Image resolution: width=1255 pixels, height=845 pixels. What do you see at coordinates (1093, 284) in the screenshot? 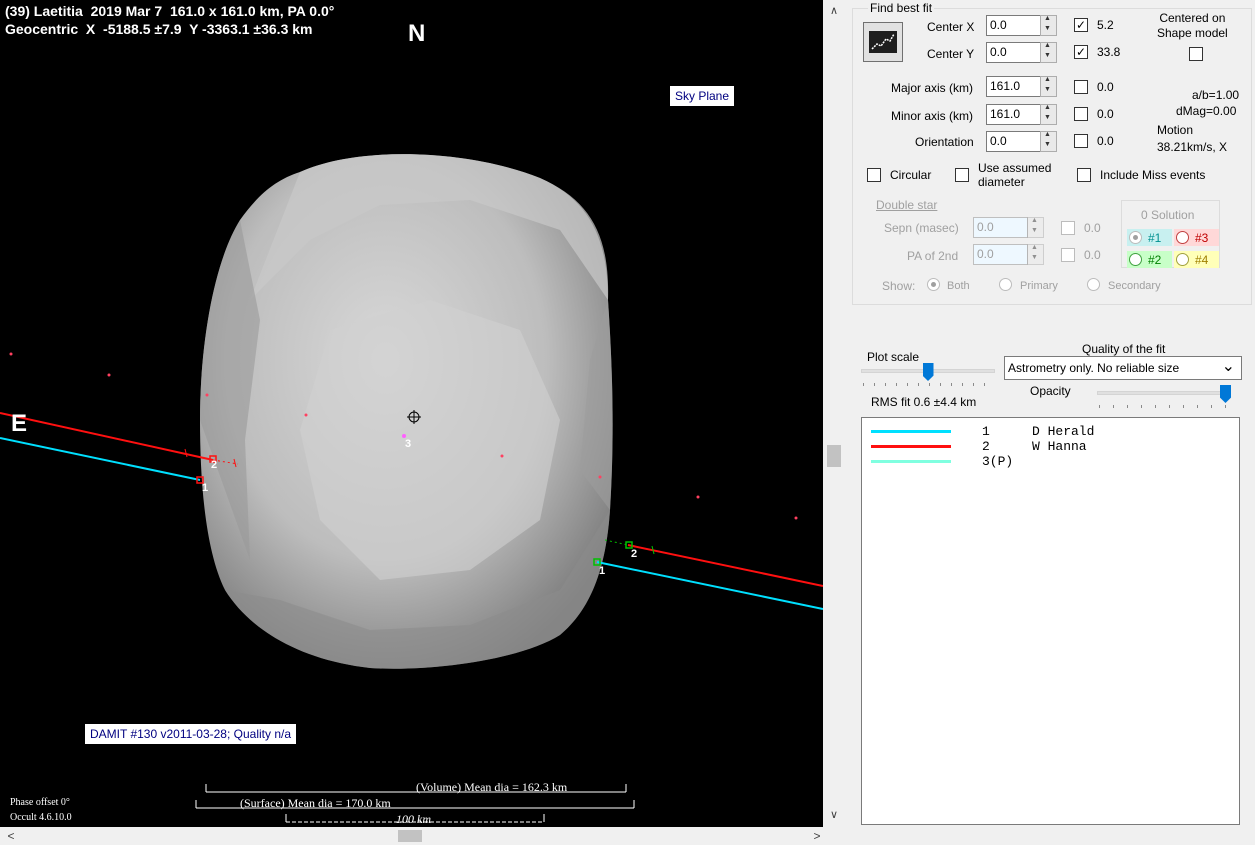
I see `show-secondary-radio` at bounding box center [1093, 284].